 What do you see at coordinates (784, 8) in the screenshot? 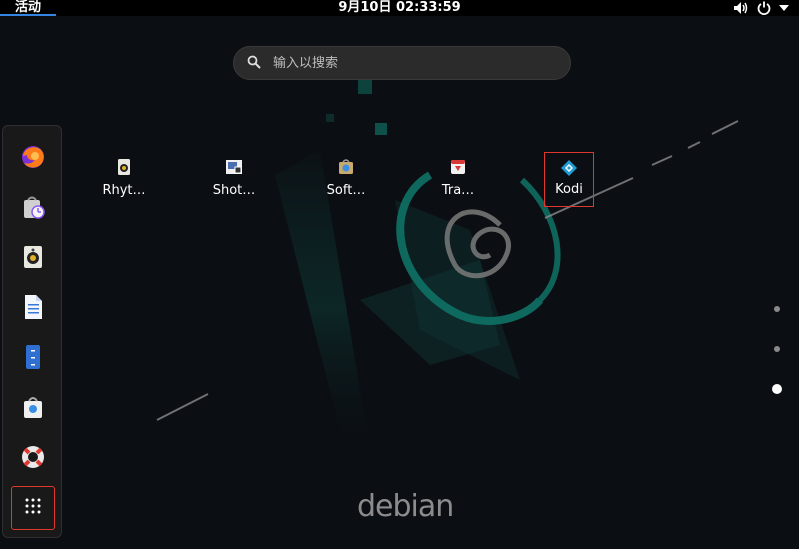
I see `menu-arrow-icon` at bounding box center [784, 8].